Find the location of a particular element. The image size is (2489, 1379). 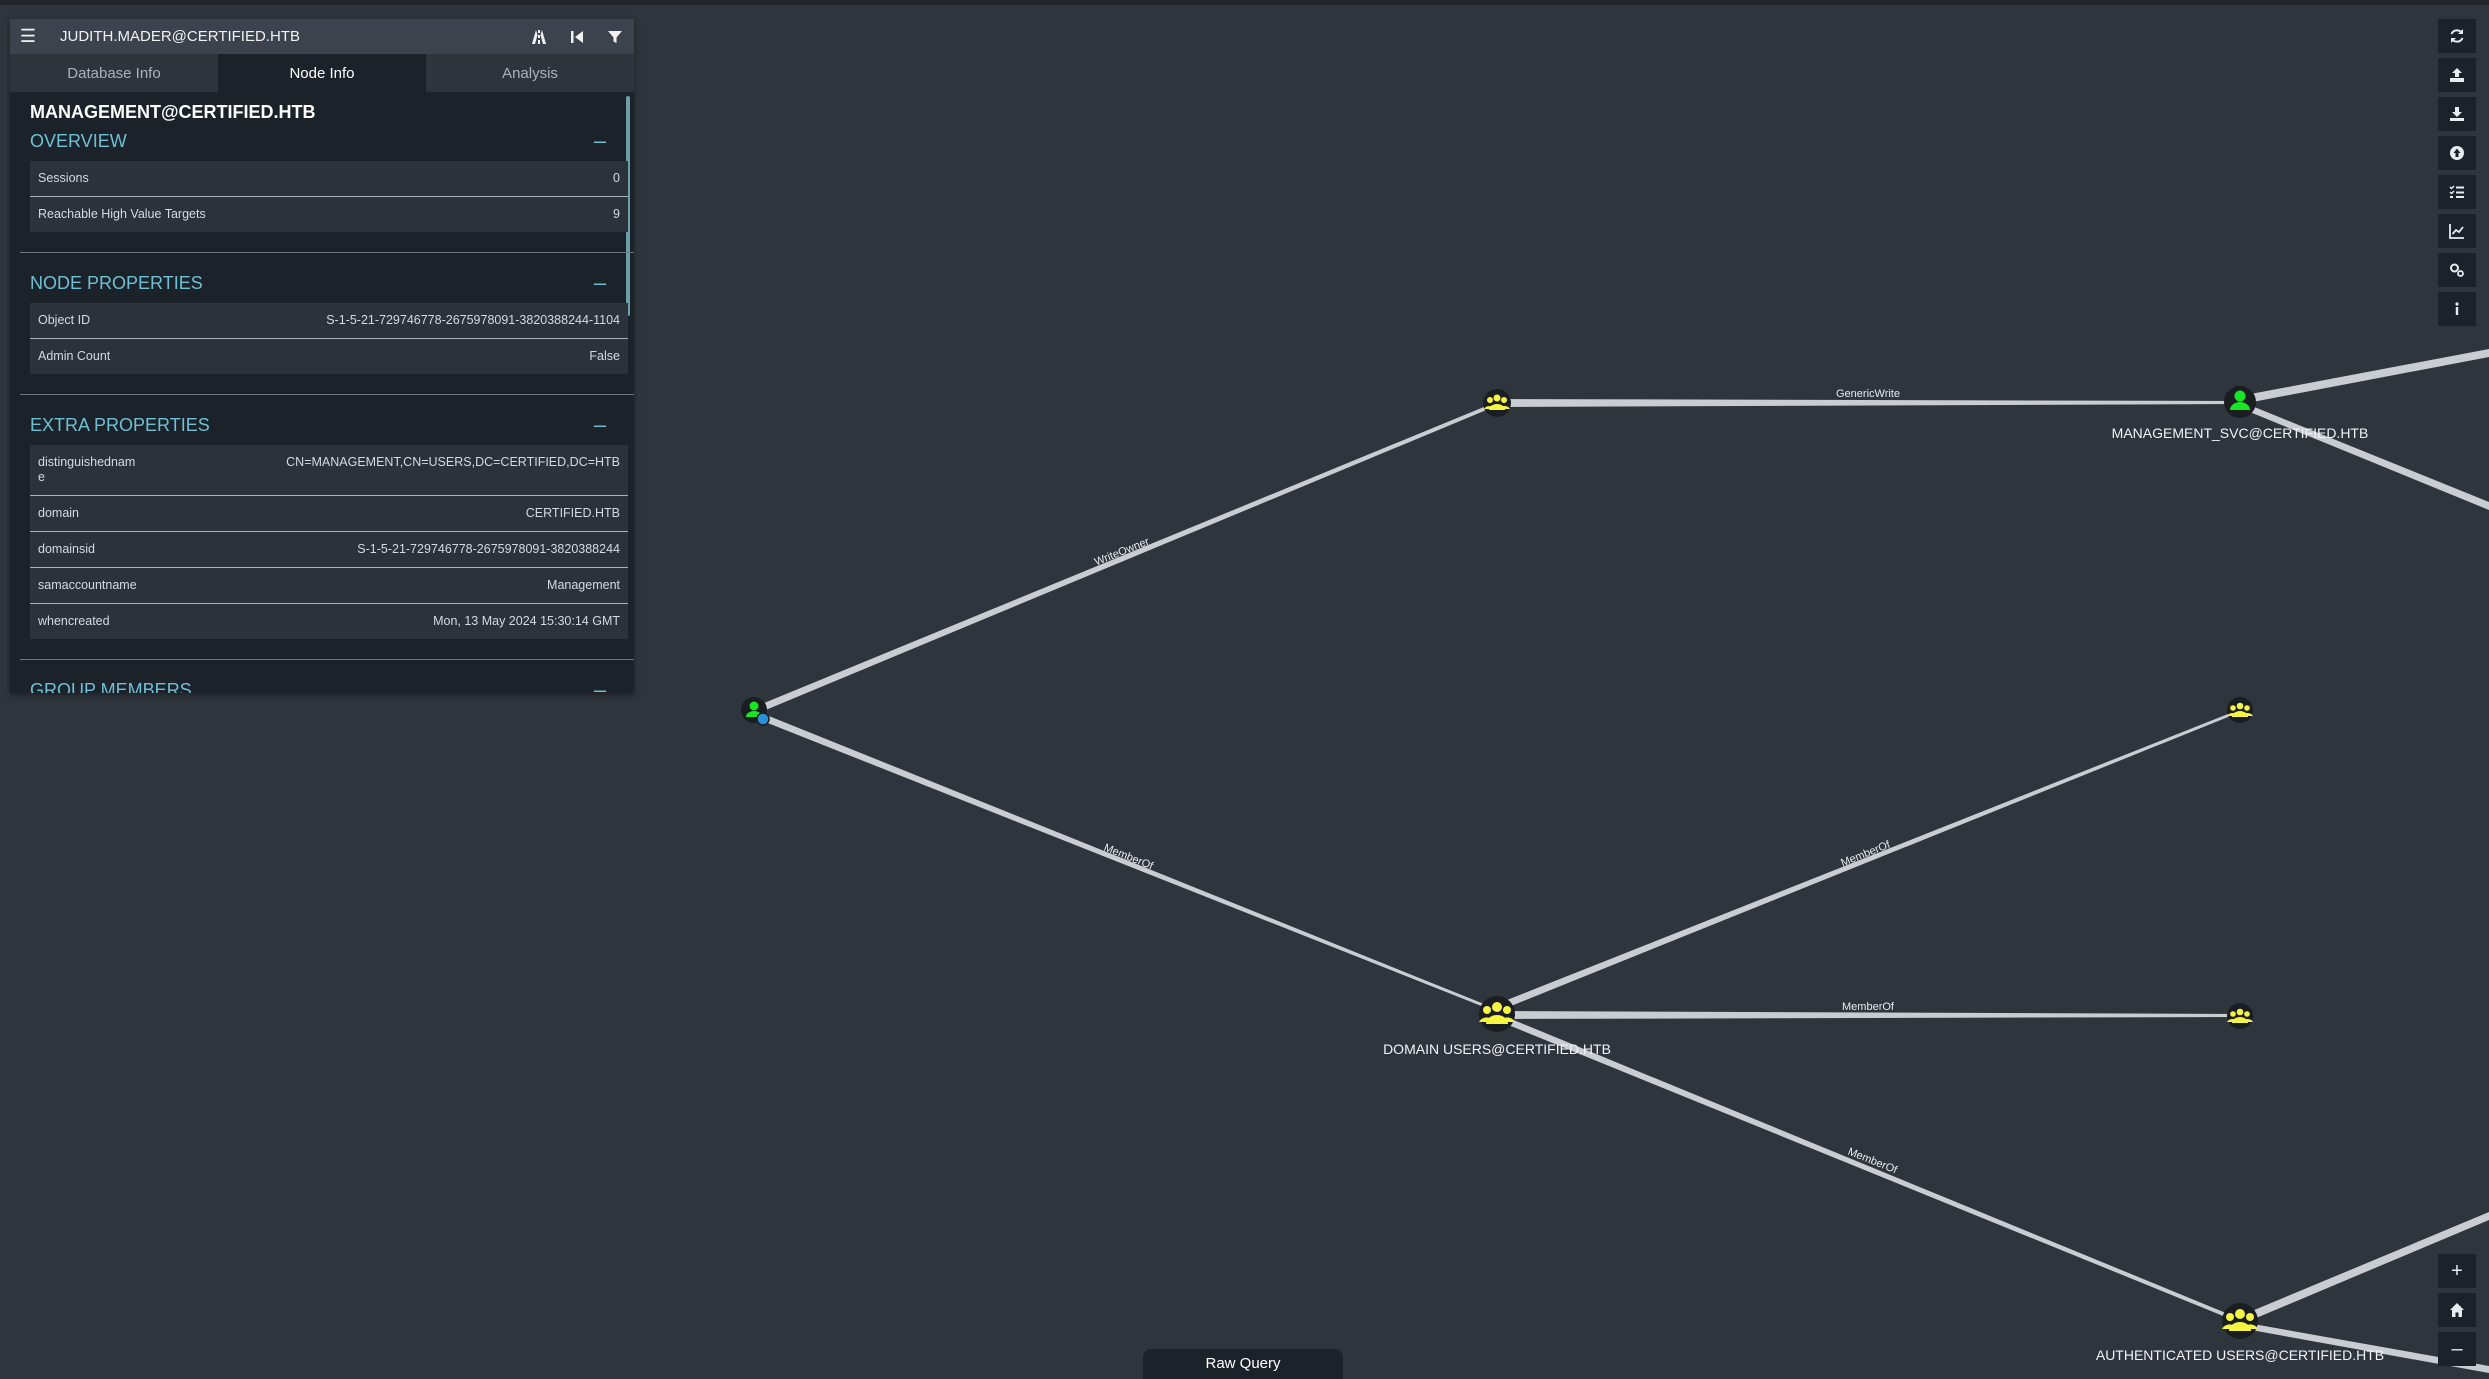

settings-gears-icon is located at coordinates (2457, 270).